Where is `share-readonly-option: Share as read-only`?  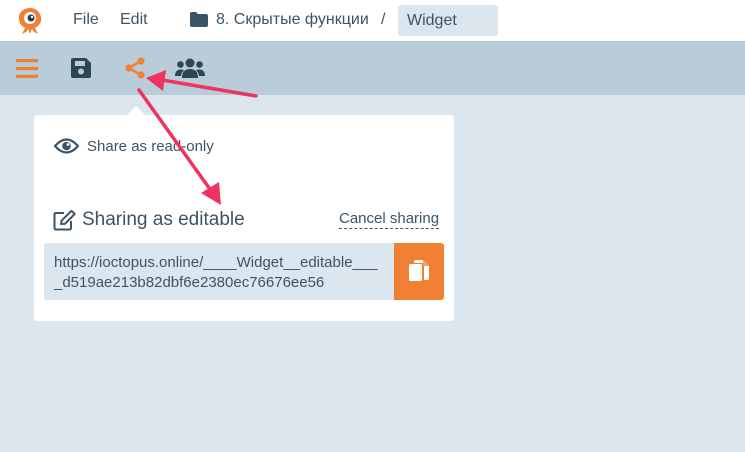
share-readonly-option: Share as read-only is located at coordinates (134, 146).